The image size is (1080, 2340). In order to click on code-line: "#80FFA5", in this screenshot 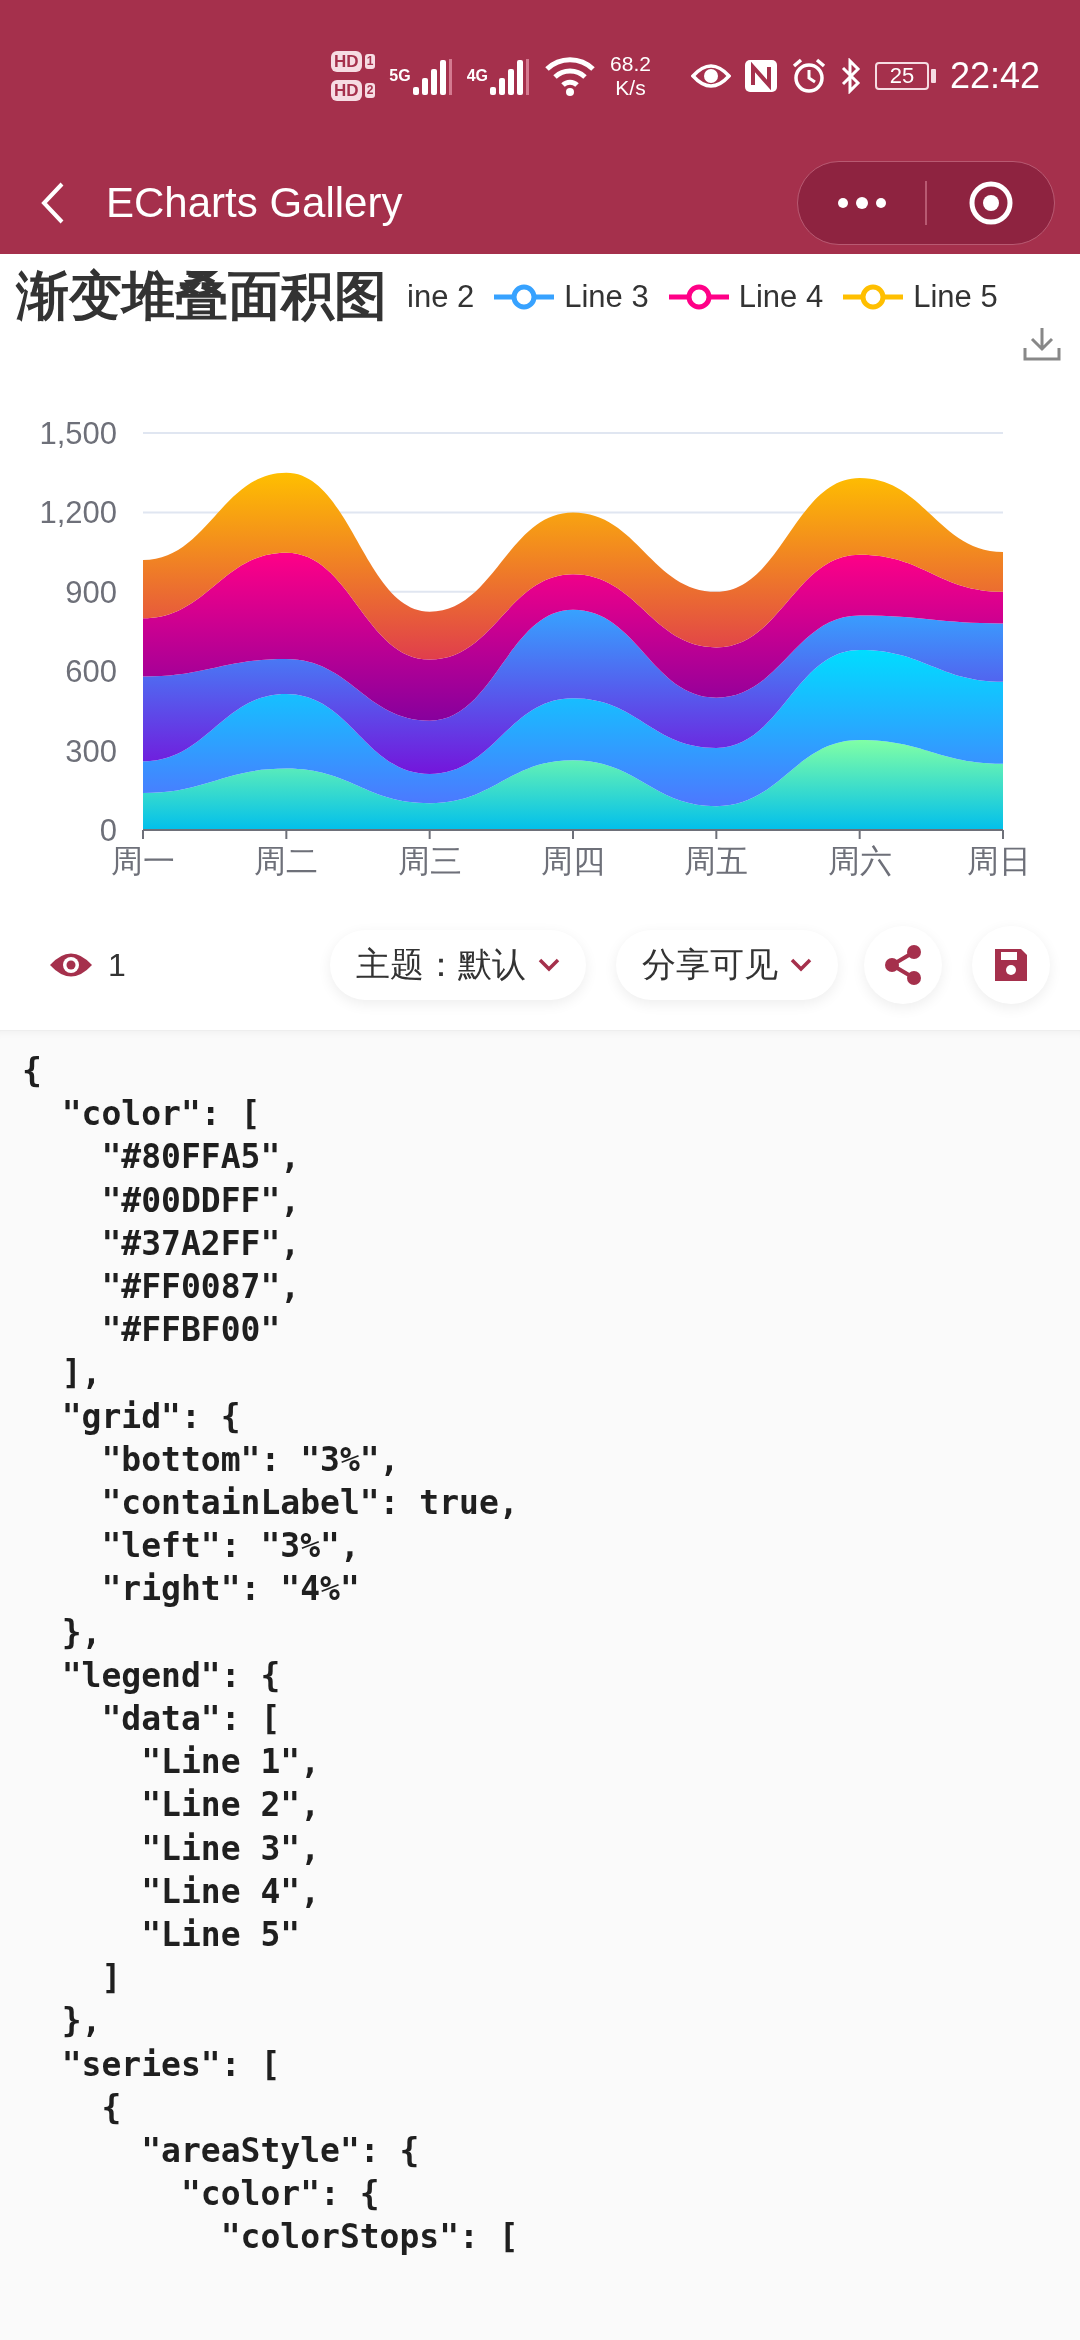, I will do `click(200, 1157)`.